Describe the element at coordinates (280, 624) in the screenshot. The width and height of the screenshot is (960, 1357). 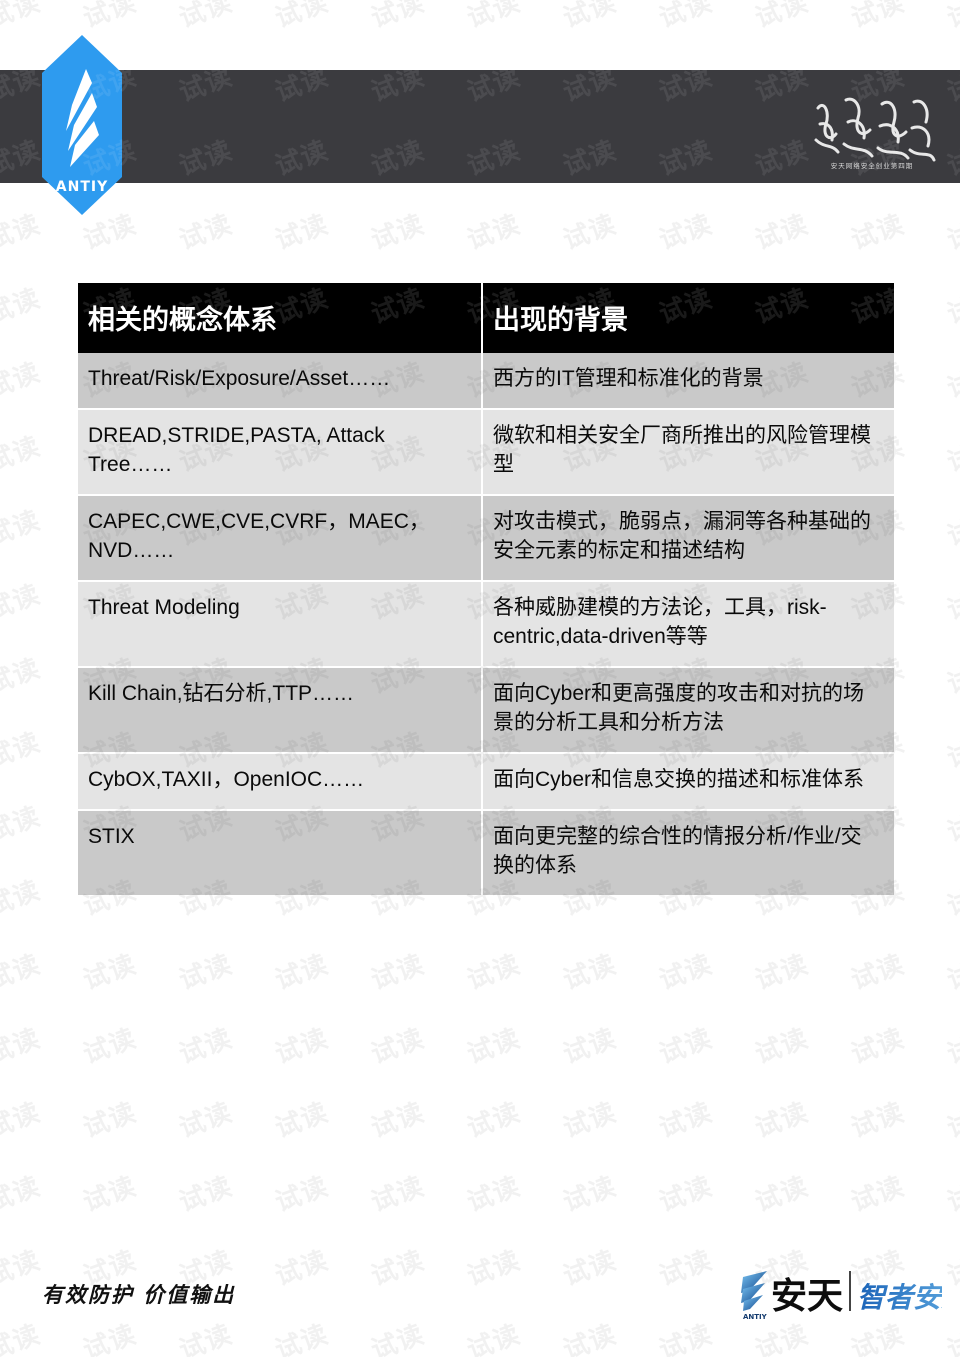
I see `cell-concept: Threat Modeling` at that location.